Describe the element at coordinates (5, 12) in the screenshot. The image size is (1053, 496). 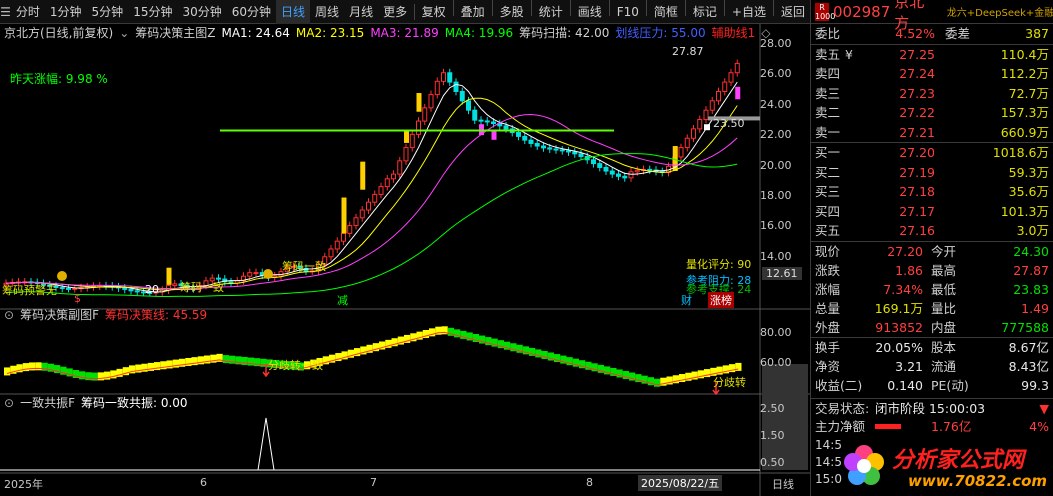
I see `list-icon: ☰` at that location.